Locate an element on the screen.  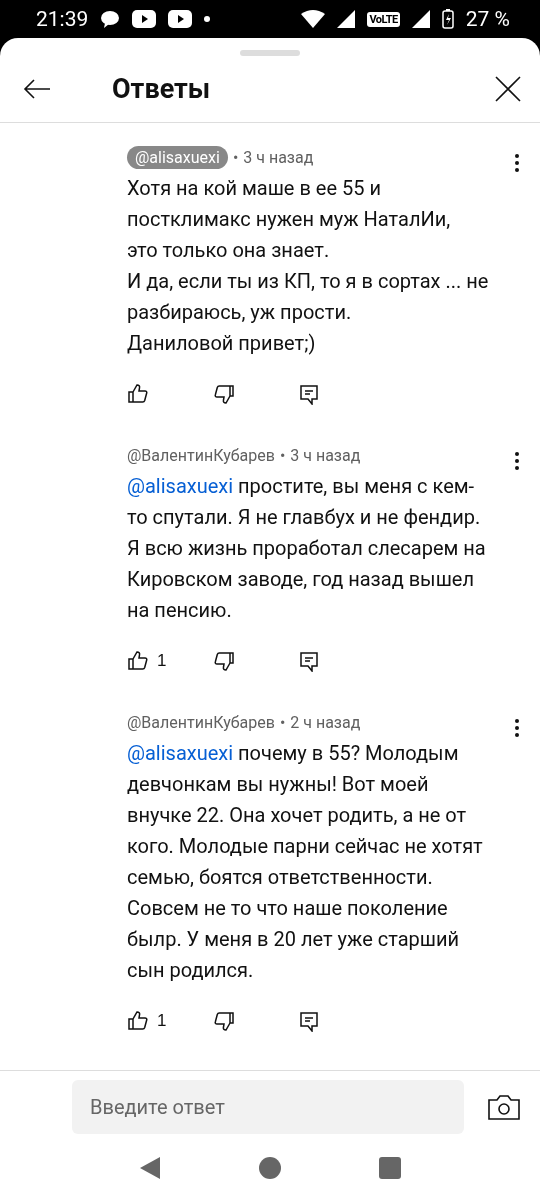
battery-icon is located at coordinates (447, 19).